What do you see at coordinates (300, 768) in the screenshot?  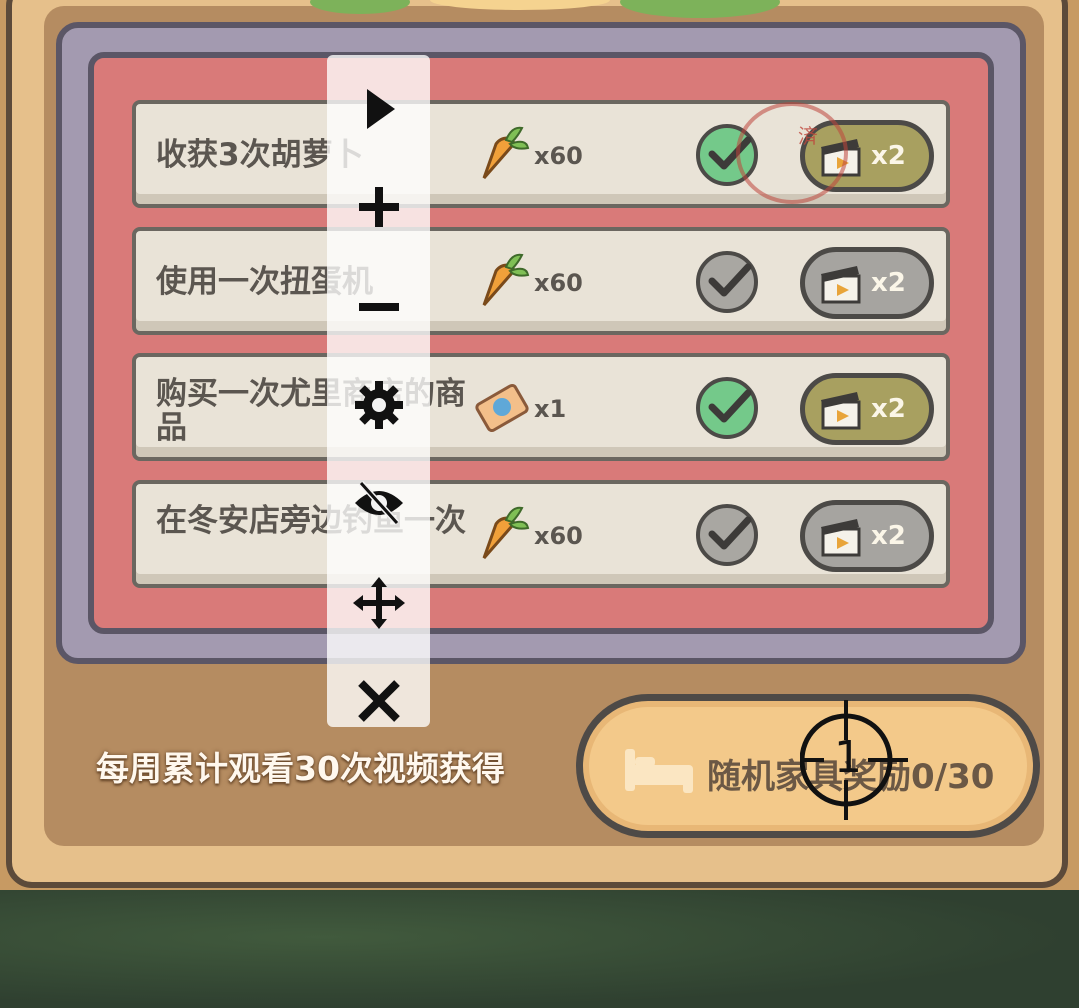 I see `weekly-reward-label: 每周累计观看30次视频获得` at bounding box center [300, 768].